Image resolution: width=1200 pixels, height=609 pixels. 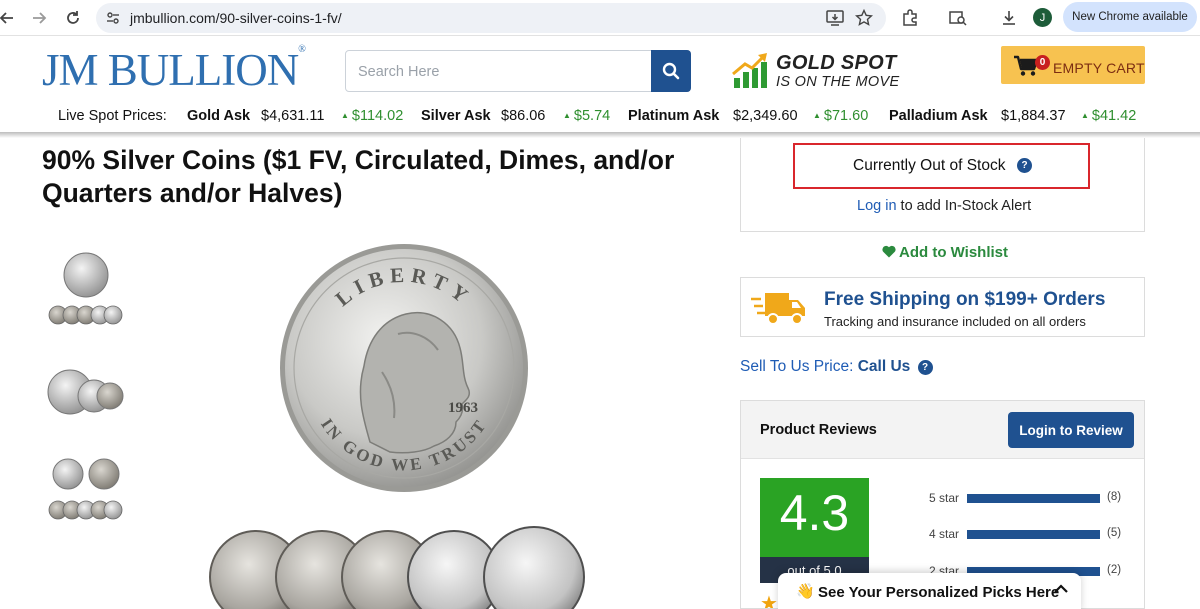 I want to click on product-main-image: LIBERTY IN GOD WE TRUST 1963, so click(x=404, y=368).